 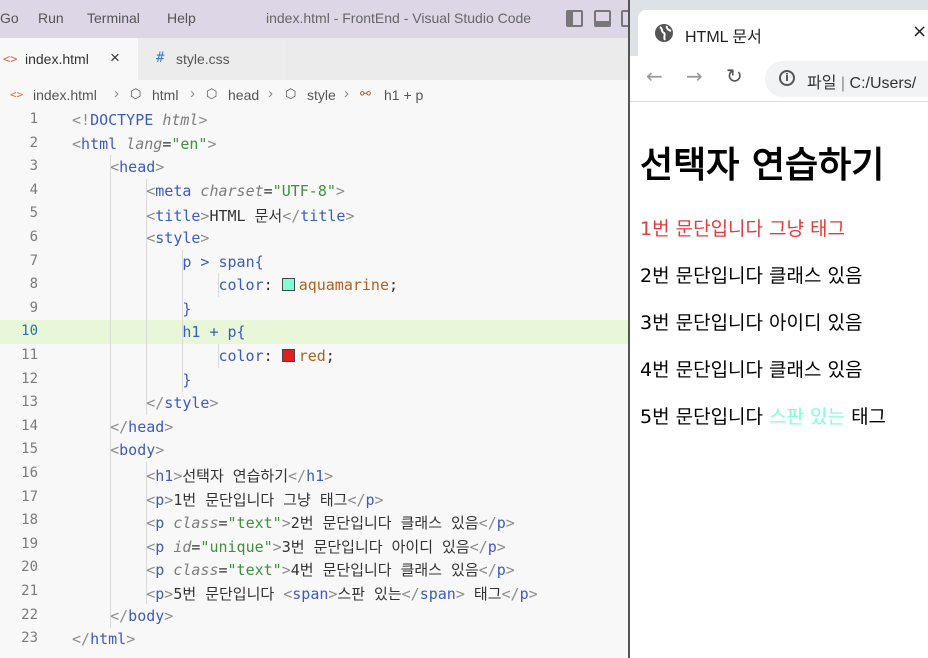 I want to click on toggle-secondary-sidebar-icon, so click(x=624, y=18).